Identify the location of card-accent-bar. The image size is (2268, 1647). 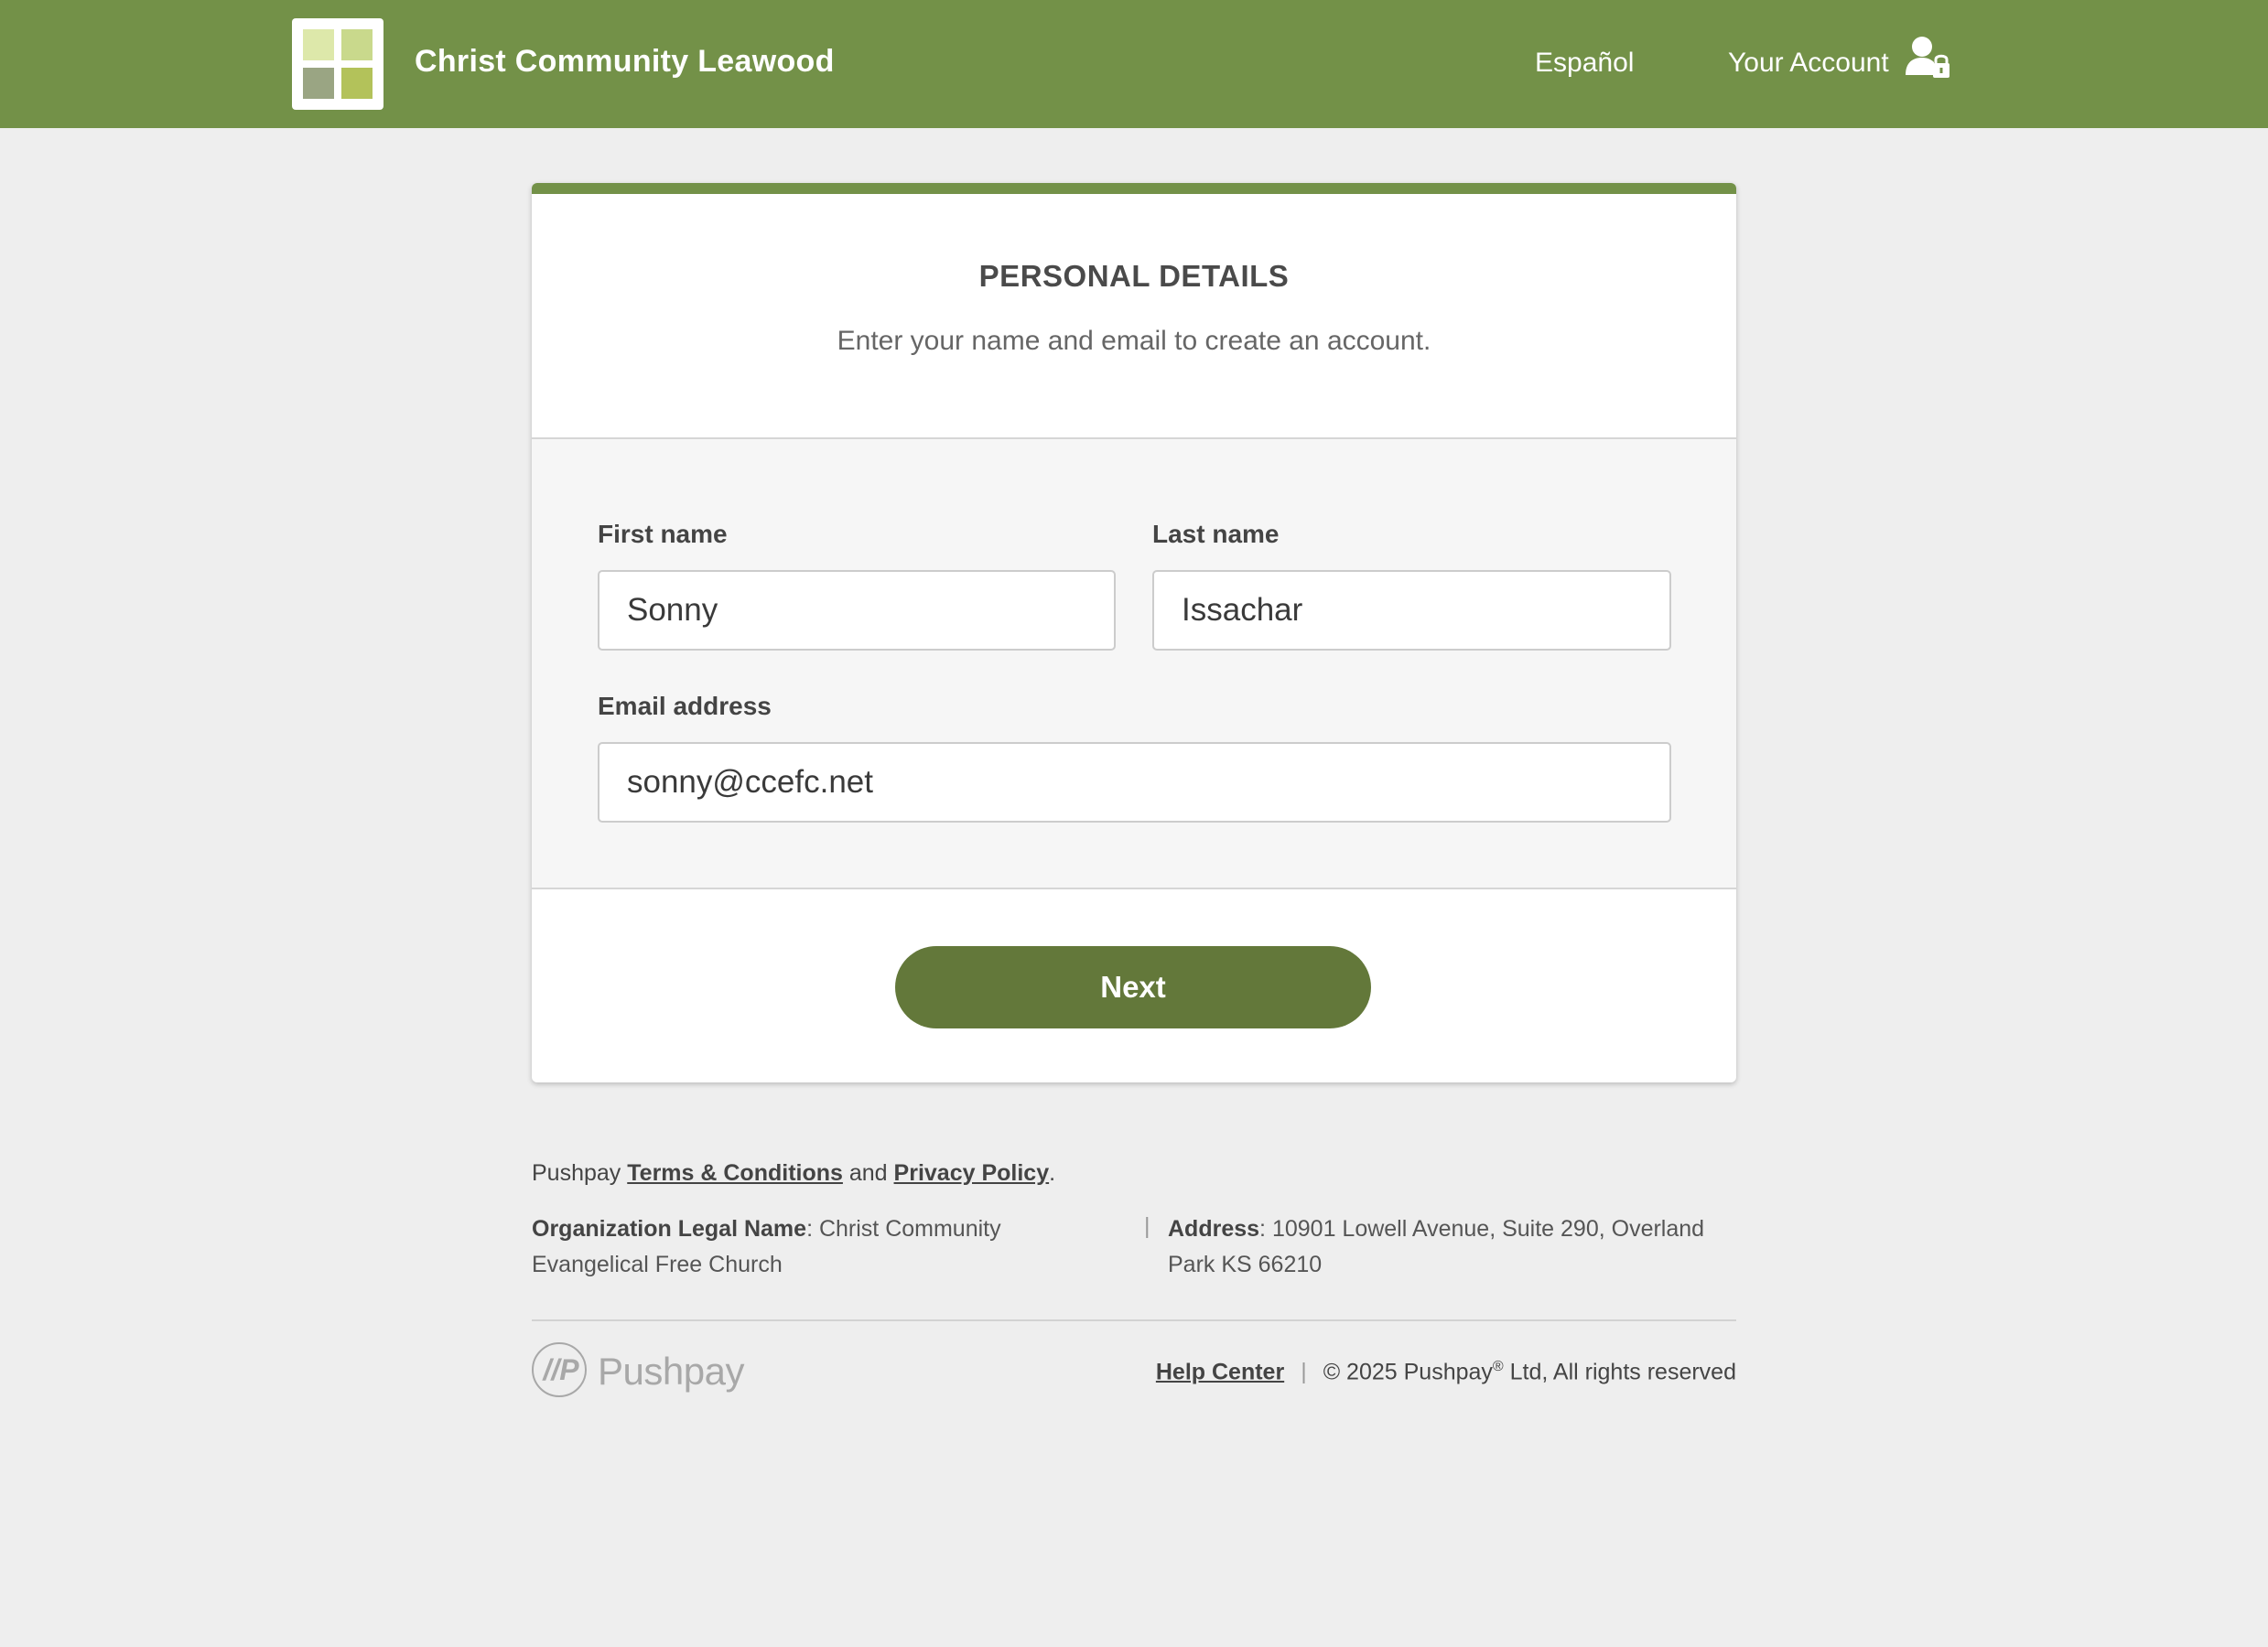
(1134, 189).